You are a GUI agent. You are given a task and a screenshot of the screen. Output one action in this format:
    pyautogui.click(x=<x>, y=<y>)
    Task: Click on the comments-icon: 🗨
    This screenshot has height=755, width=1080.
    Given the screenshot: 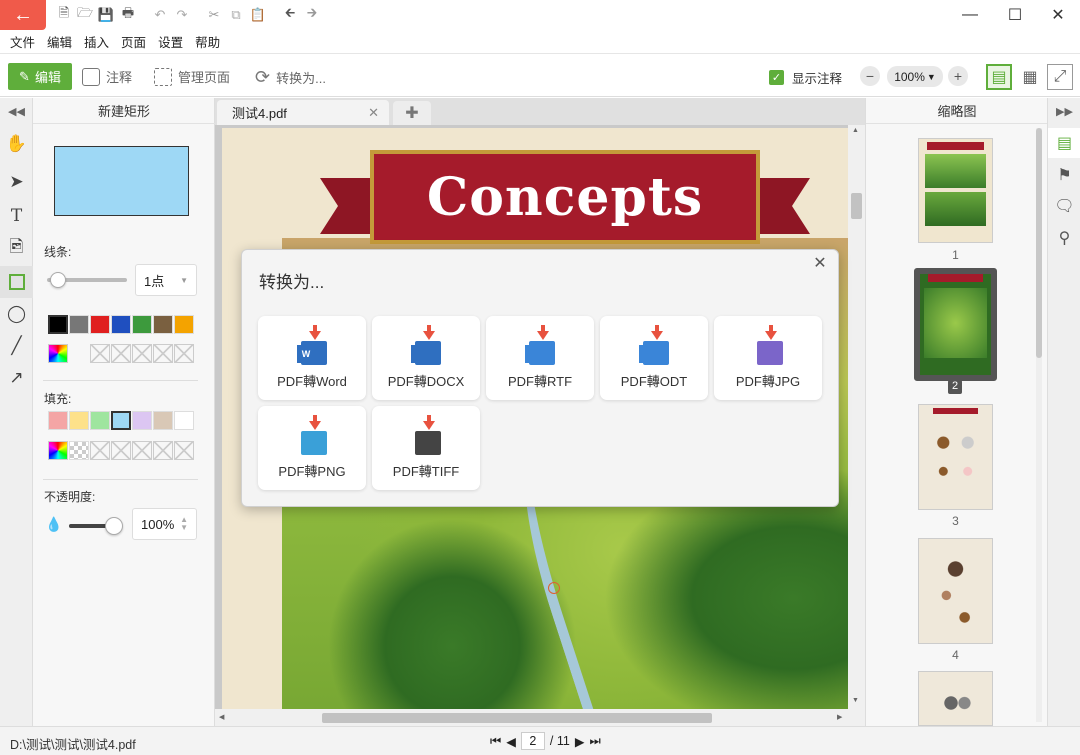 What is the action you would take?
    pyautogui.click(x=1064, y=206)
    